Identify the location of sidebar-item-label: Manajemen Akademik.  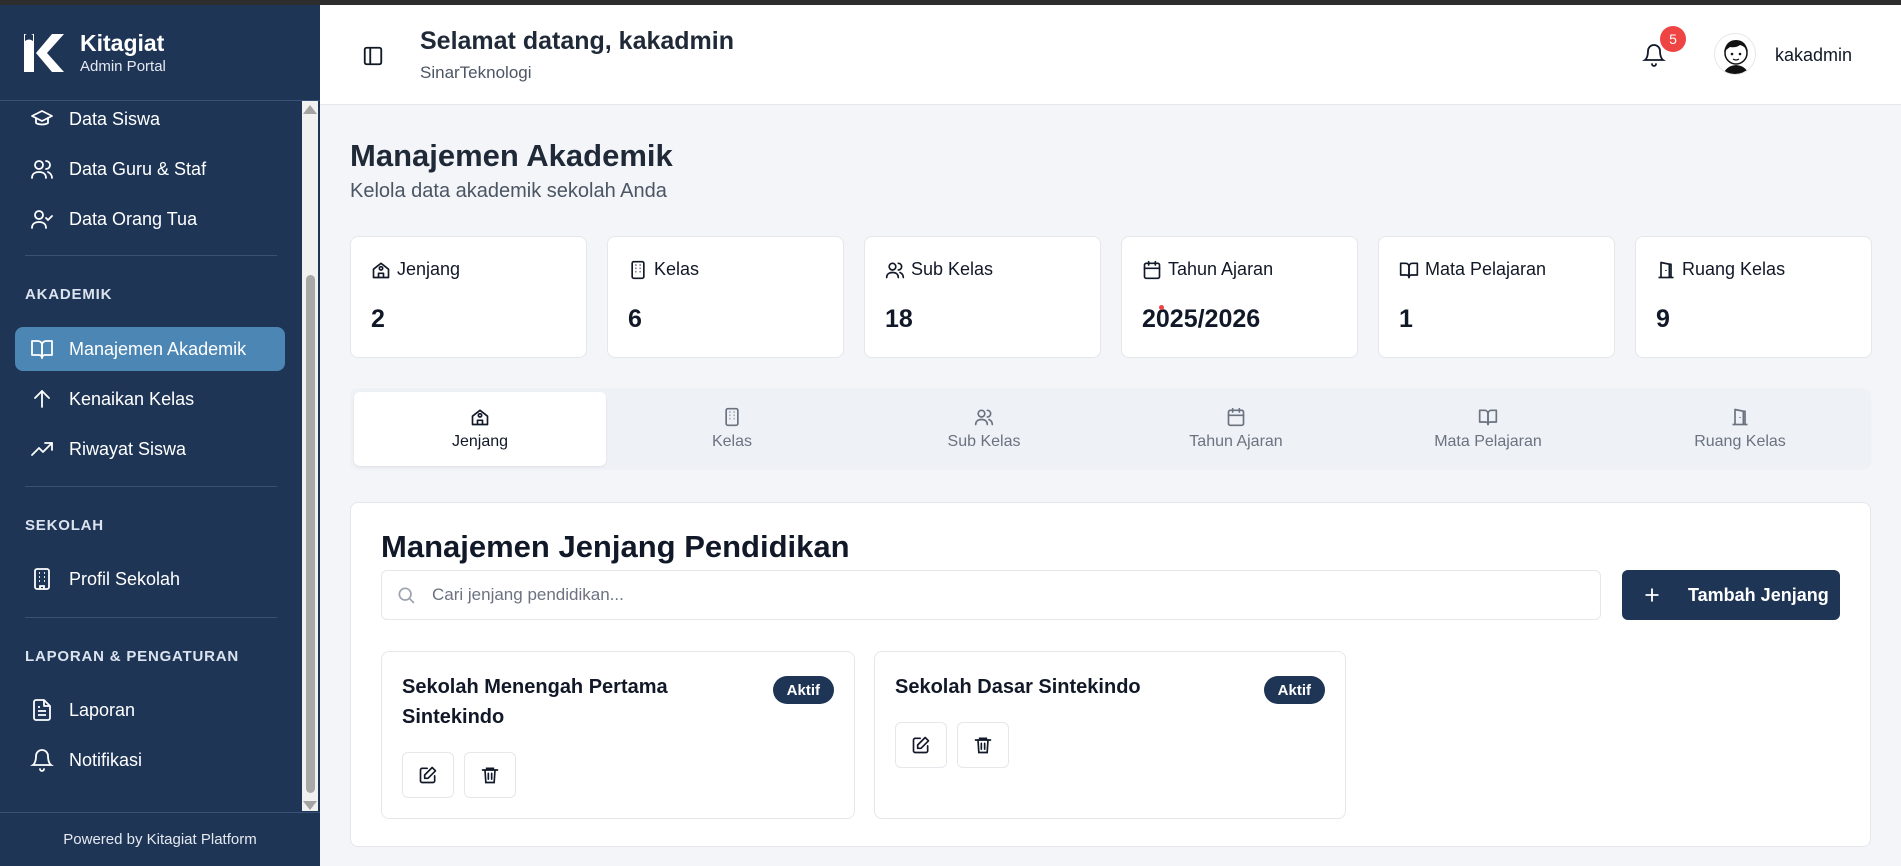
(158, 348).